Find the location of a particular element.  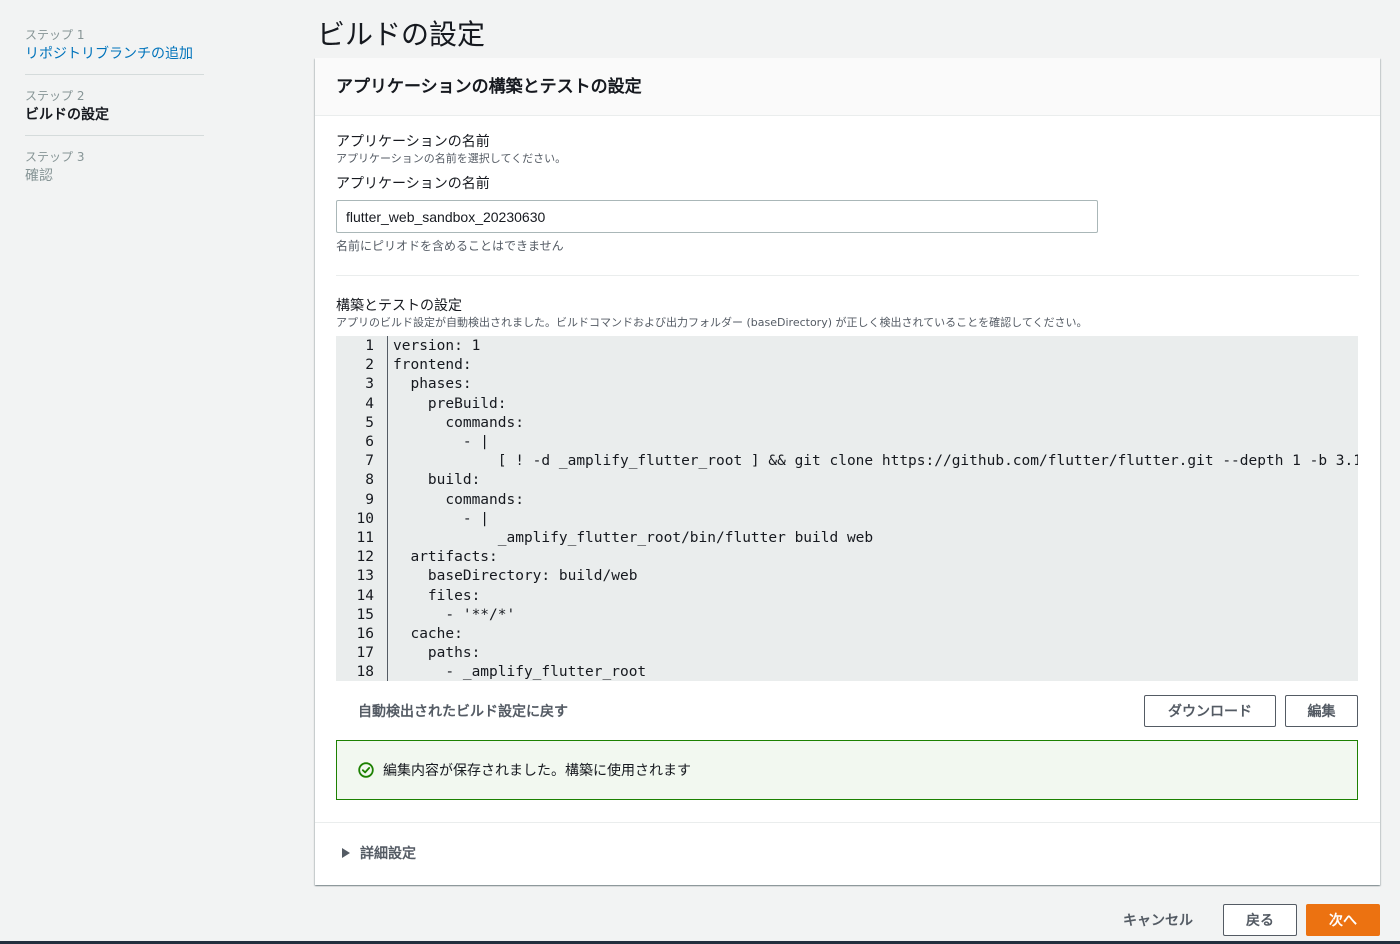

code-text: build: is located at coordinates (437, 480).